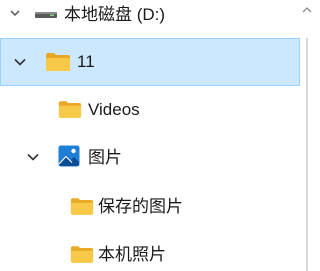 The image size is (320, 271). I want to click on tree-item-label: 保存的图片, so click(140, 206).